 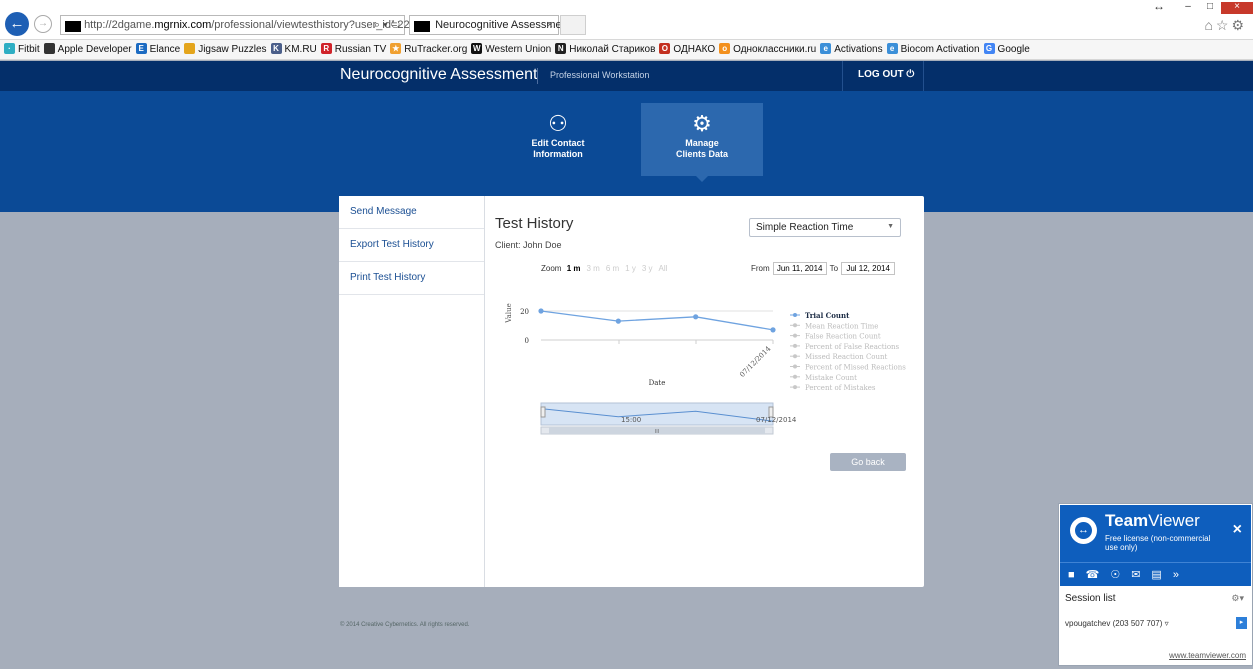 I want to click on teamviewer-brand: TeamViewer, so click(x=1152, y=520).